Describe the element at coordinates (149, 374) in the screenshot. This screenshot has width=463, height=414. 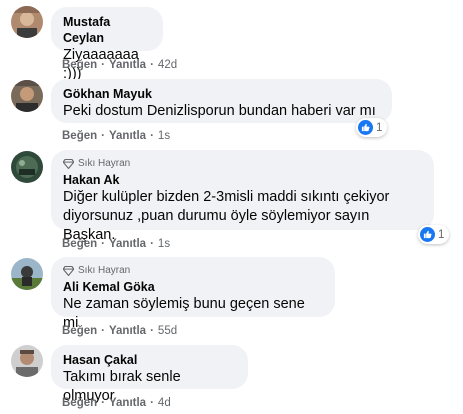
I see `comment-bubble: Hasan Çakal Takımı bırak senle olmuyor` at that location.